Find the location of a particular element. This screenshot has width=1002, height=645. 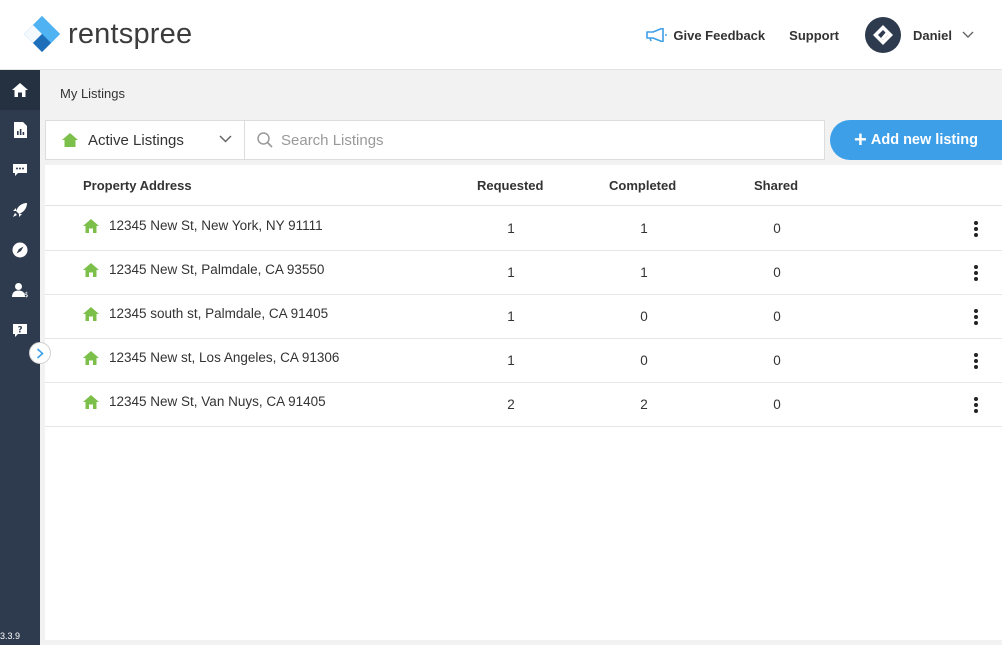

rentspree-logo: rentspree is located at coordinates (108, 34).